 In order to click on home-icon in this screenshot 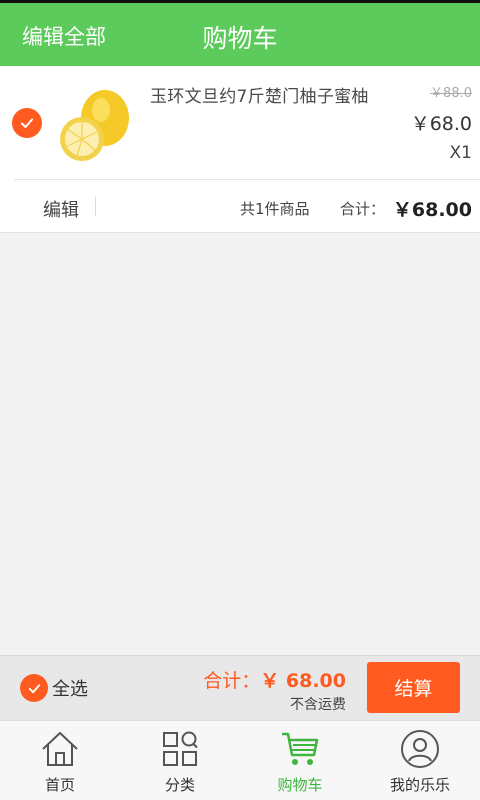, I will do `click(60, 749)`.